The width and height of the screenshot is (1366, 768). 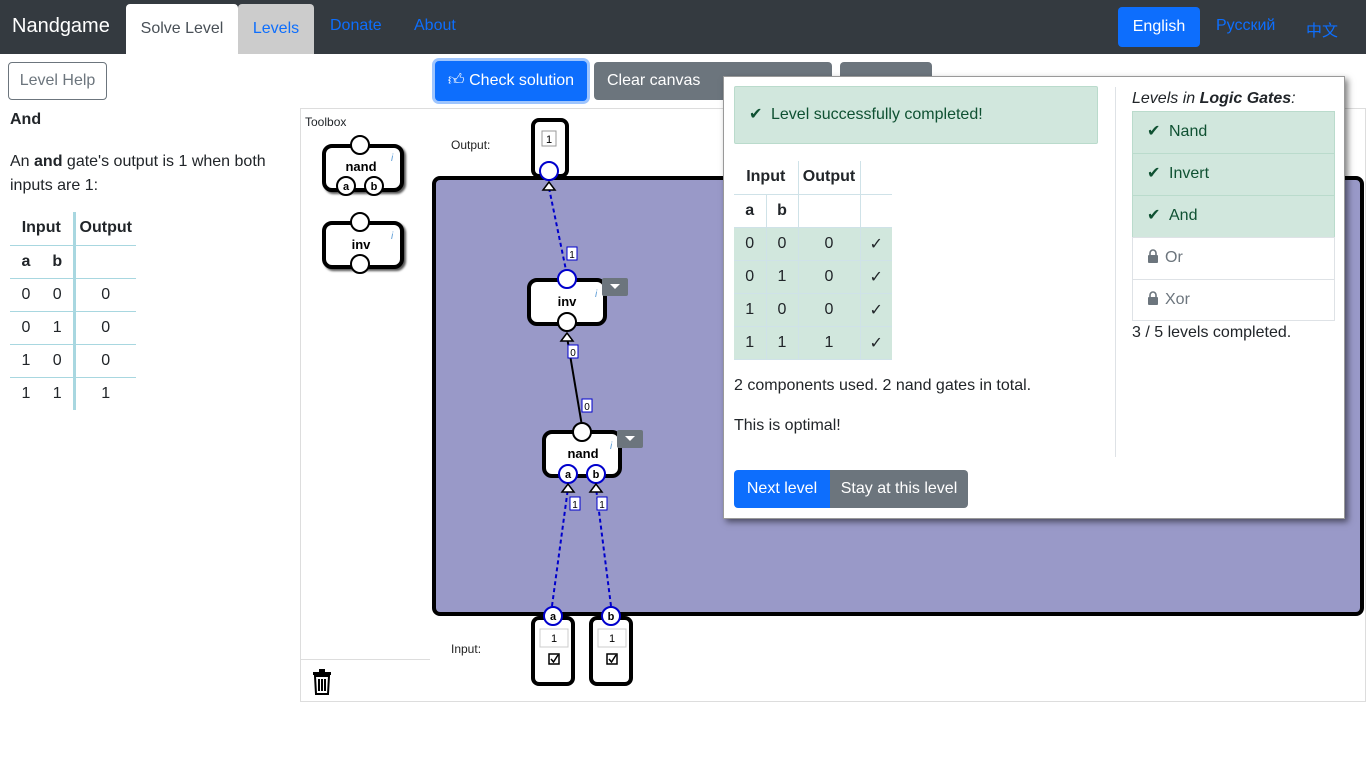 What do you see at coordinates (1293, 98) in the screenshot?
I see `levels-heading-suffix: :` at bounding box center [1293, 98].